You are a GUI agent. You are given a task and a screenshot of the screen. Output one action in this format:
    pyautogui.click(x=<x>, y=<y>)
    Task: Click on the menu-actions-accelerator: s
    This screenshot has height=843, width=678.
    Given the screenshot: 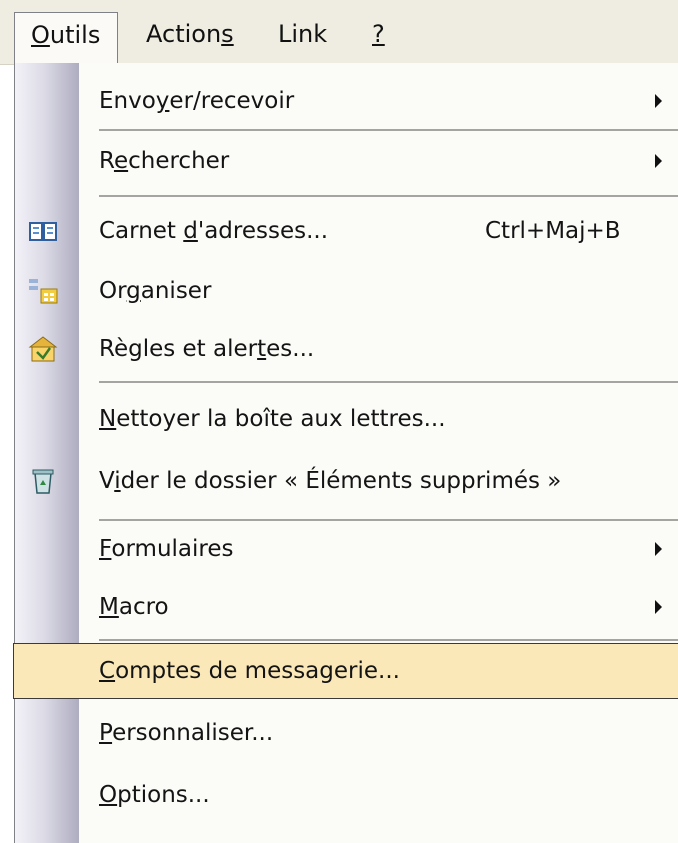 What is the action you would take?
    pyautogui.click(x=227, y=34)
    